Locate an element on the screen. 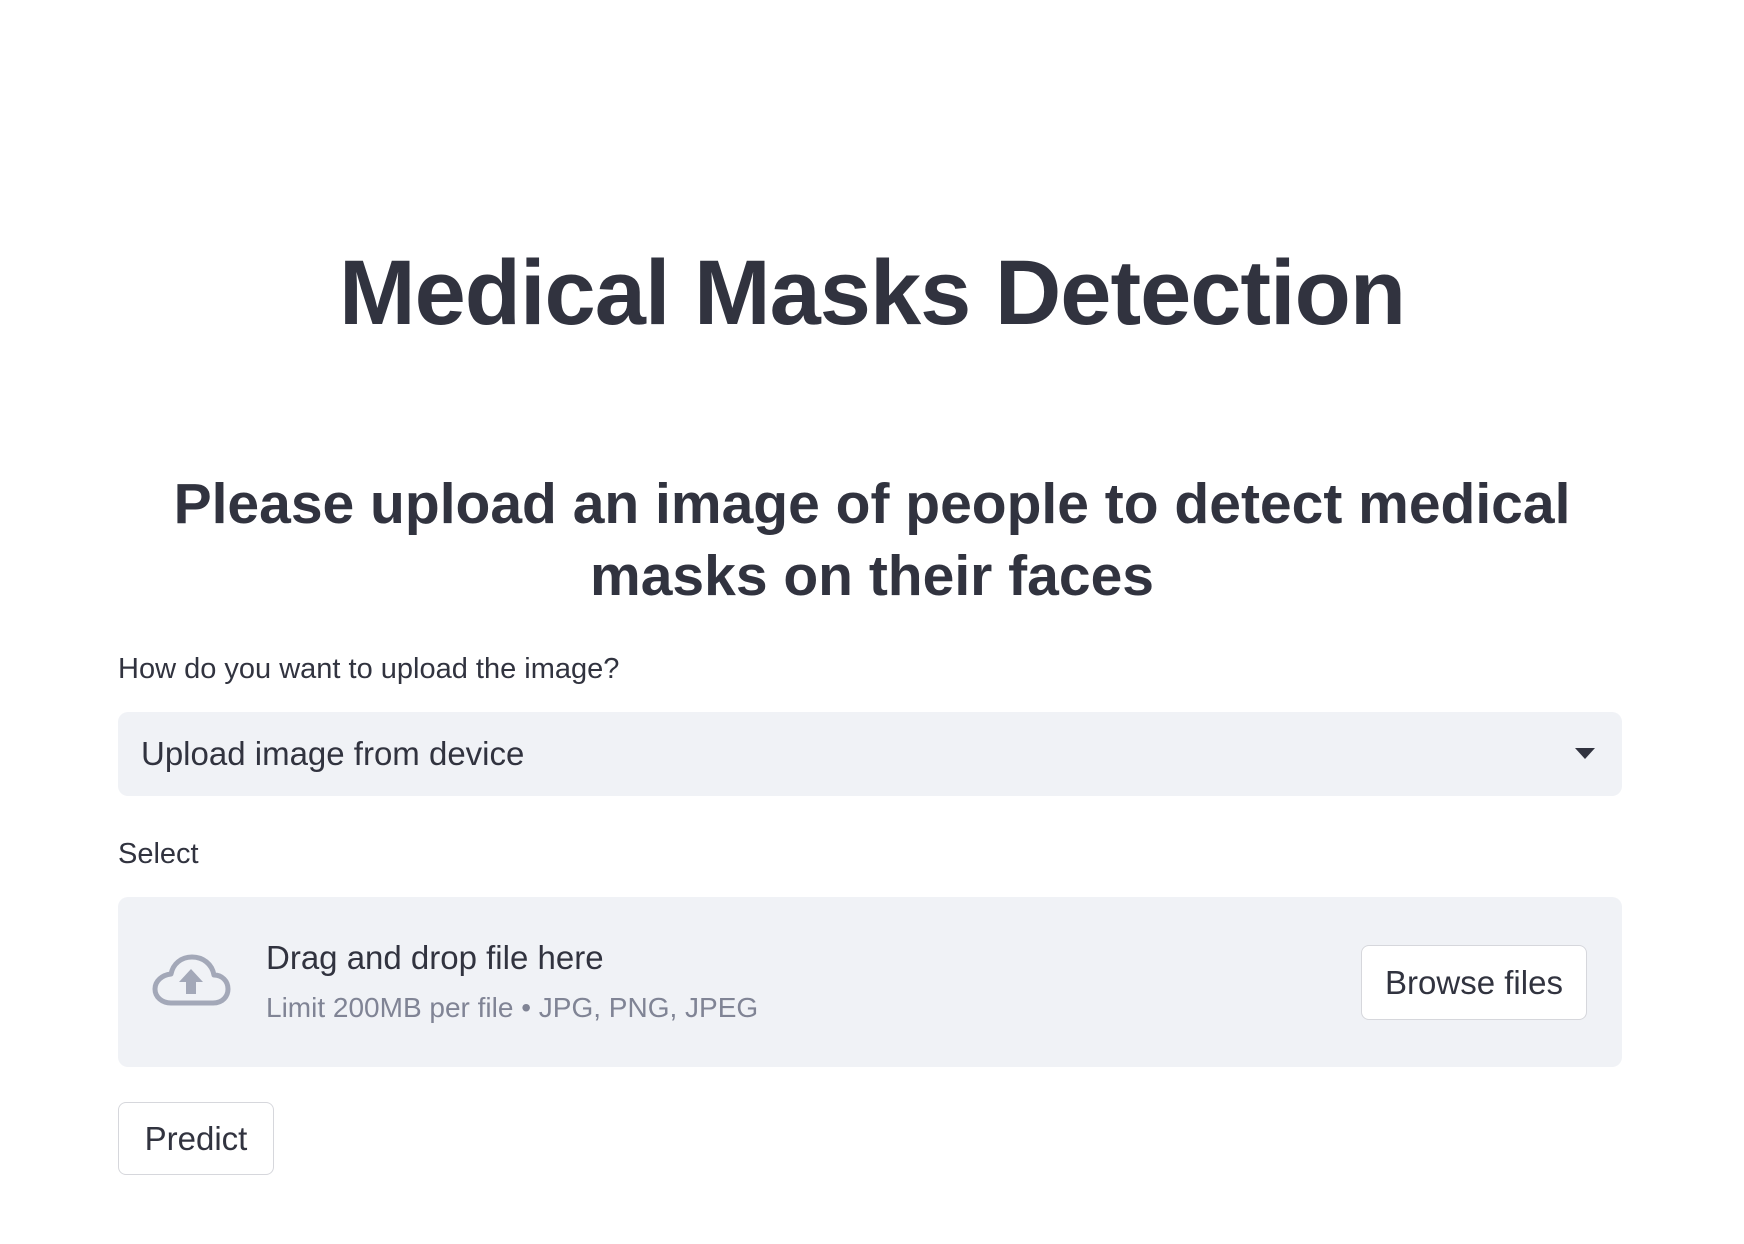 This screenshot has height=1244, width=1744. page-title: Medical Masks Detection is located at coordinates (872, 293).